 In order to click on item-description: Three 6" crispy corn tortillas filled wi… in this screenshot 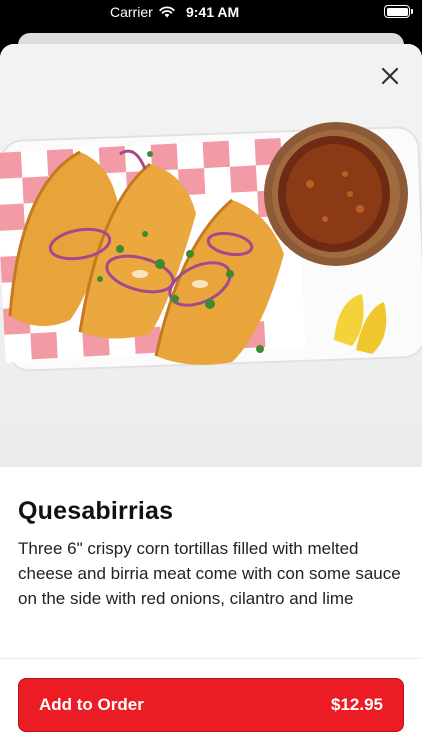, I will do `click(209, 573)`.